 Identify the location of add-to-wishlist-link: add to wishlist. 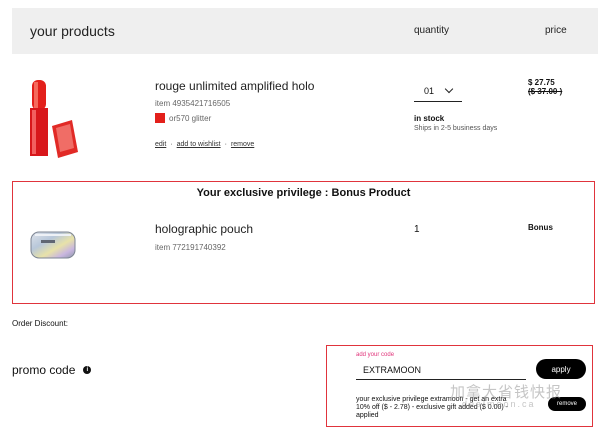
(199, 144).